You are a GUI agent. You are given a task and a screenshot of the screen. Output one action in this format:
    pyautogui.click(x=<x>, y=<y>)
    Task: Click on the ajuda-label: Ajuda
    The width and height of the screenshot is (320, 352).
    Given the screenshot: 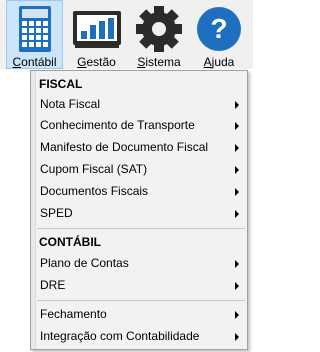 What is the action you would take?
    pyautogui.click(x=219, y=62)
    